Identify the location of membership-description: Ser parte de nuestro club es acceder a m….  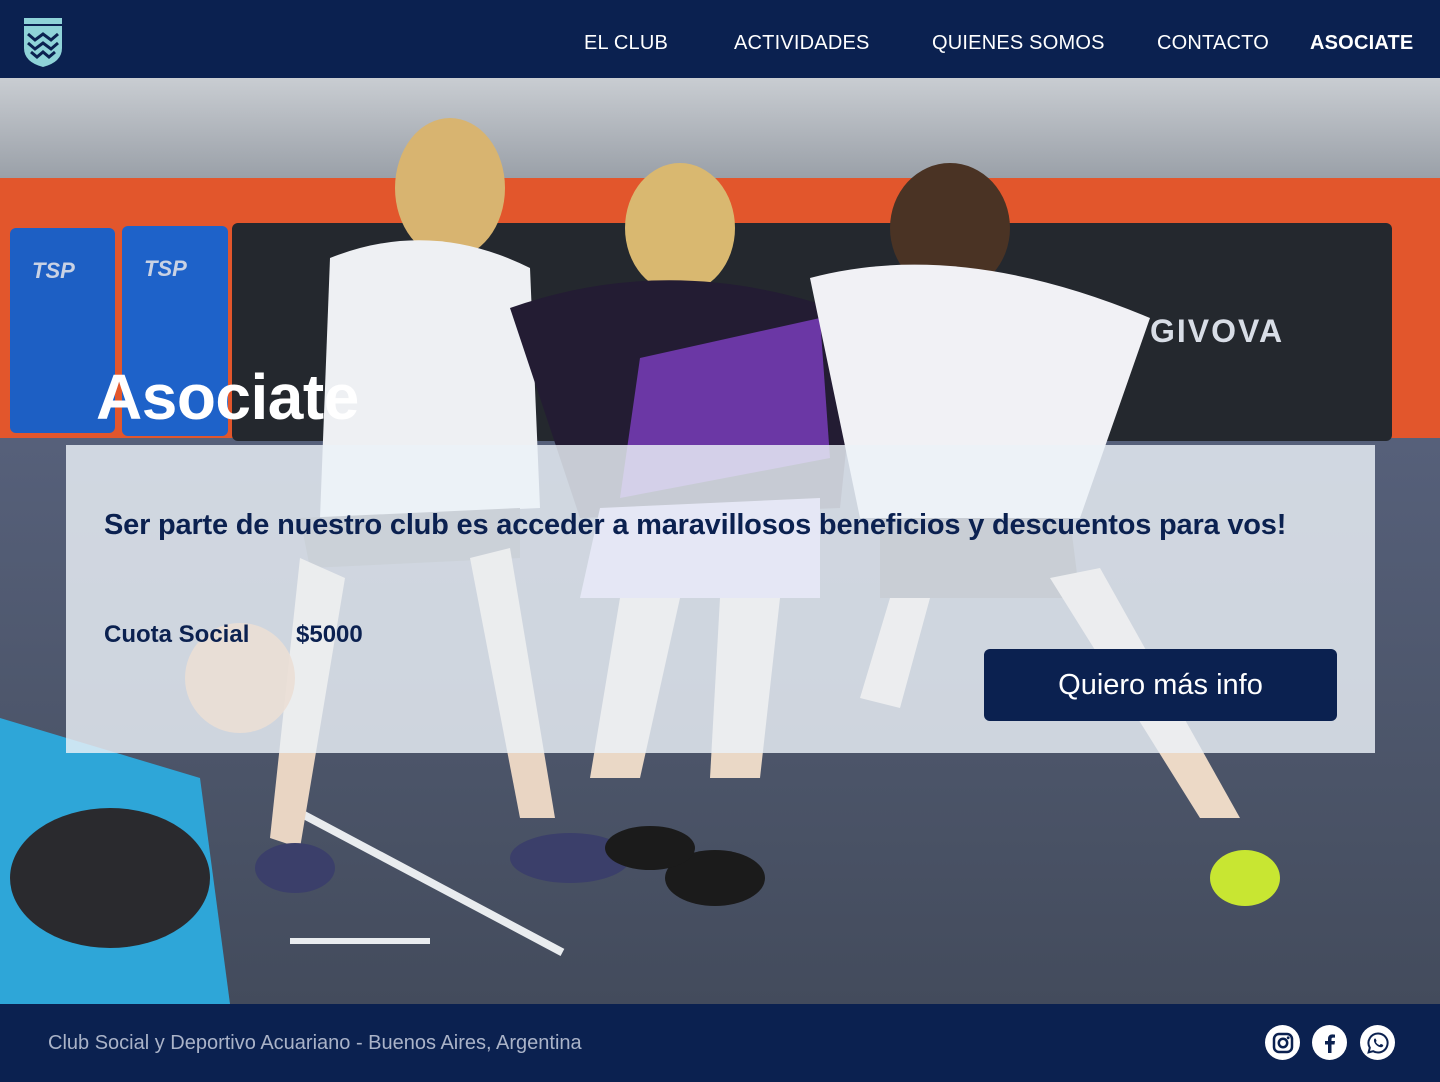
(695, 525).